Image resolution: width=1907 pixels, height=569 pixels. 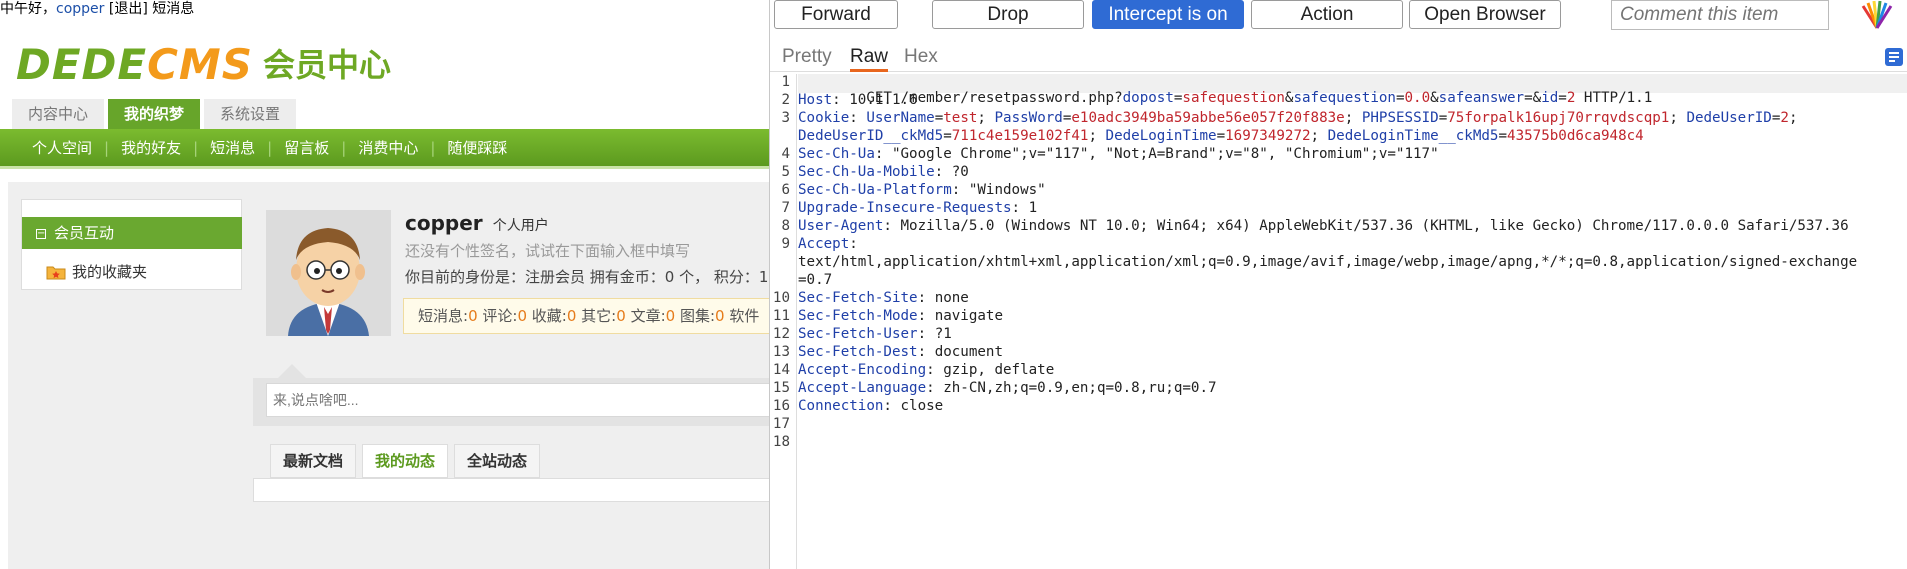 I want to click on sidebar-header-member-interact: − 会员互动, so click(x=132, y=233).